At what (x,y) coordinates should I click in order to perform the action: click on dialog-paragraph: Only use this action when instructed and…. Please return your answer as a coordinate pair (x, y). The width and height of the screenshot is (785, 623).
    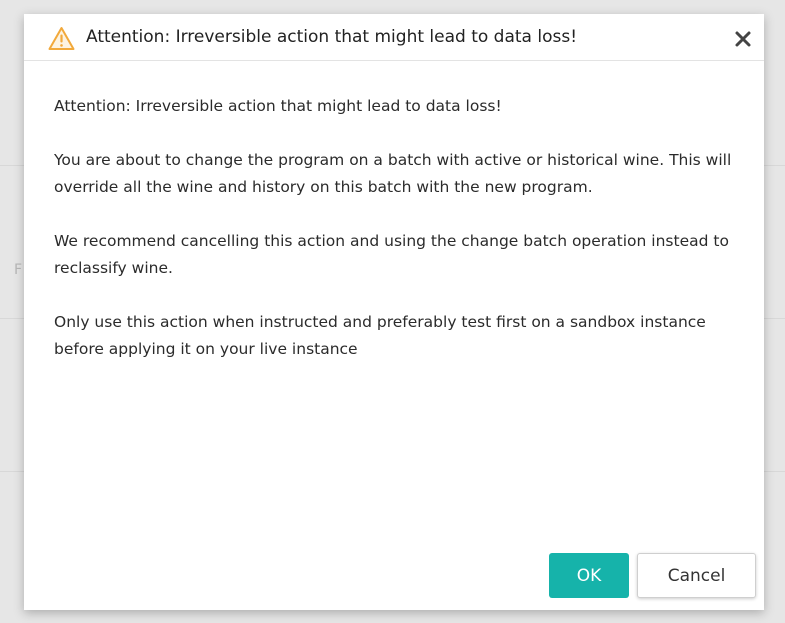
    Looking at the image, I should click on (380, 335).